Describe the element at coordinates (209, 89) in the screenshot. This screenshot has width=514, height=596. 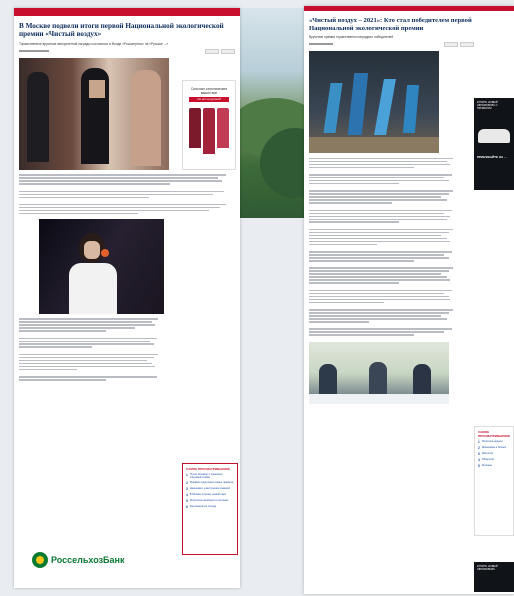
I see `ad-line1: Сильные католические` at that location.